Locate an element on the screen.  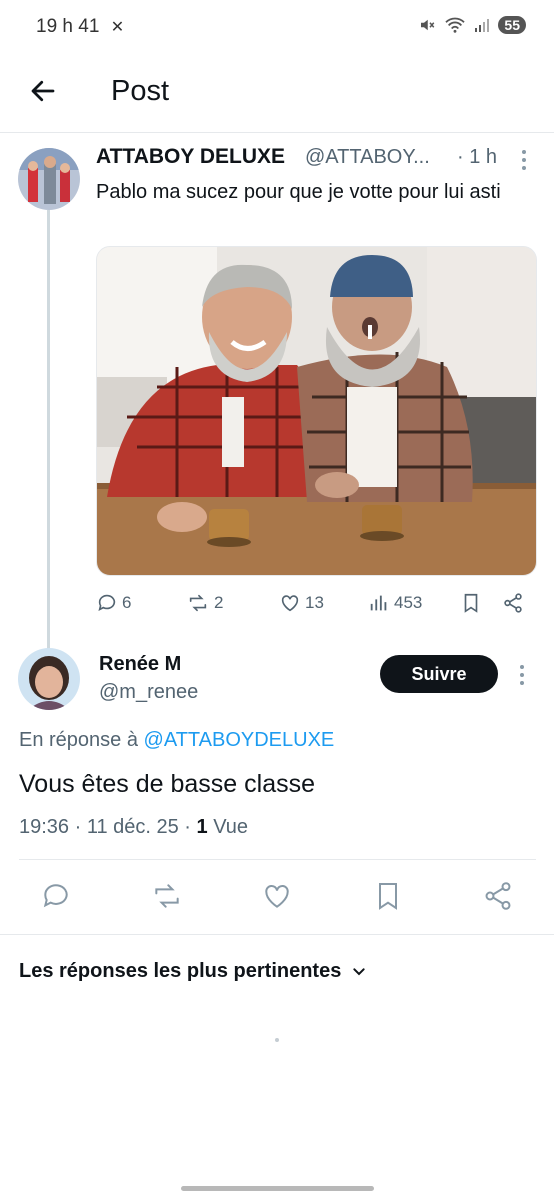
reply-author-name: Renée M is located at coordinates (140, 664).